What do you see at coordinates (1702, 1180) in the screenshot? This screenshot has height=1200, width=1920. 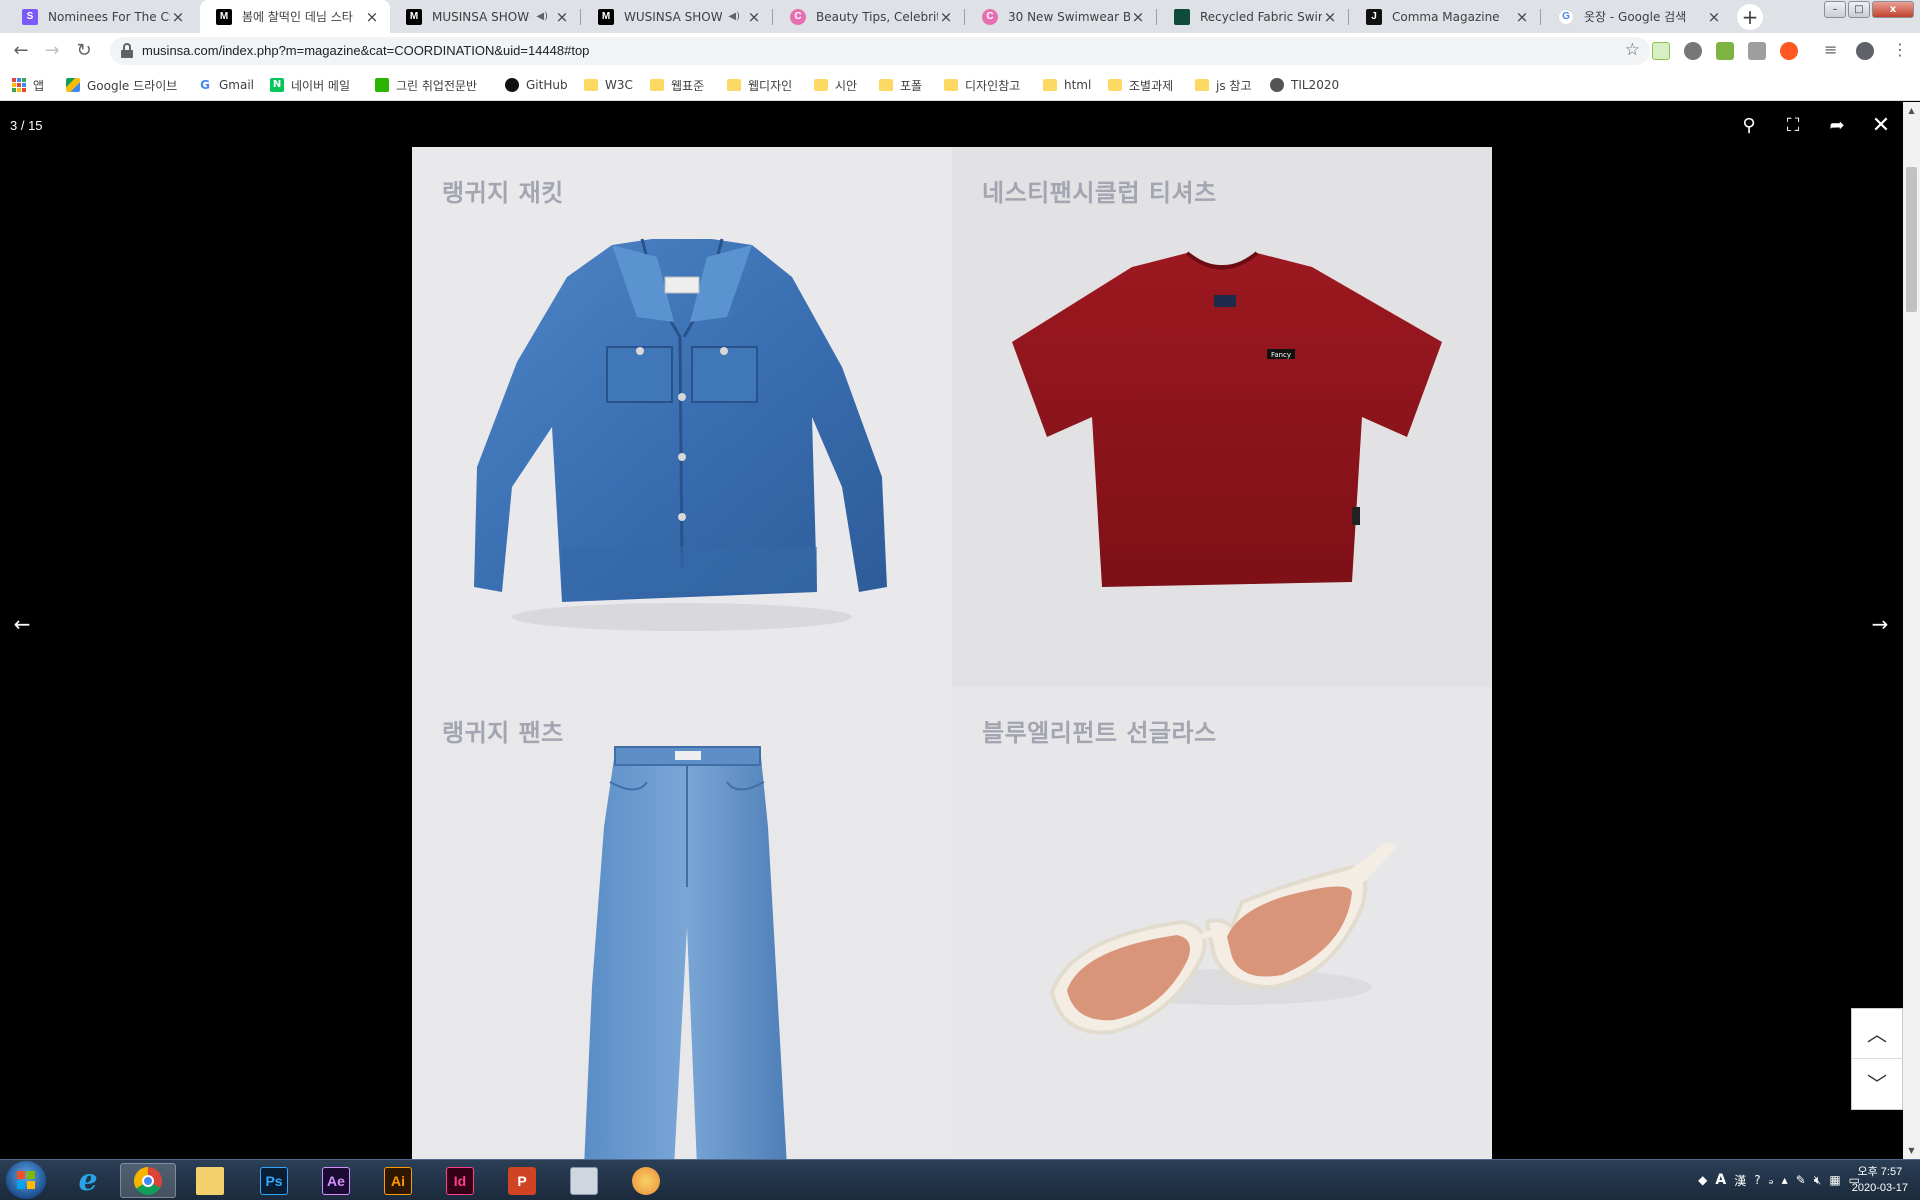 I see `shield-icon: ◆` at bounding box center [1702, 1180].